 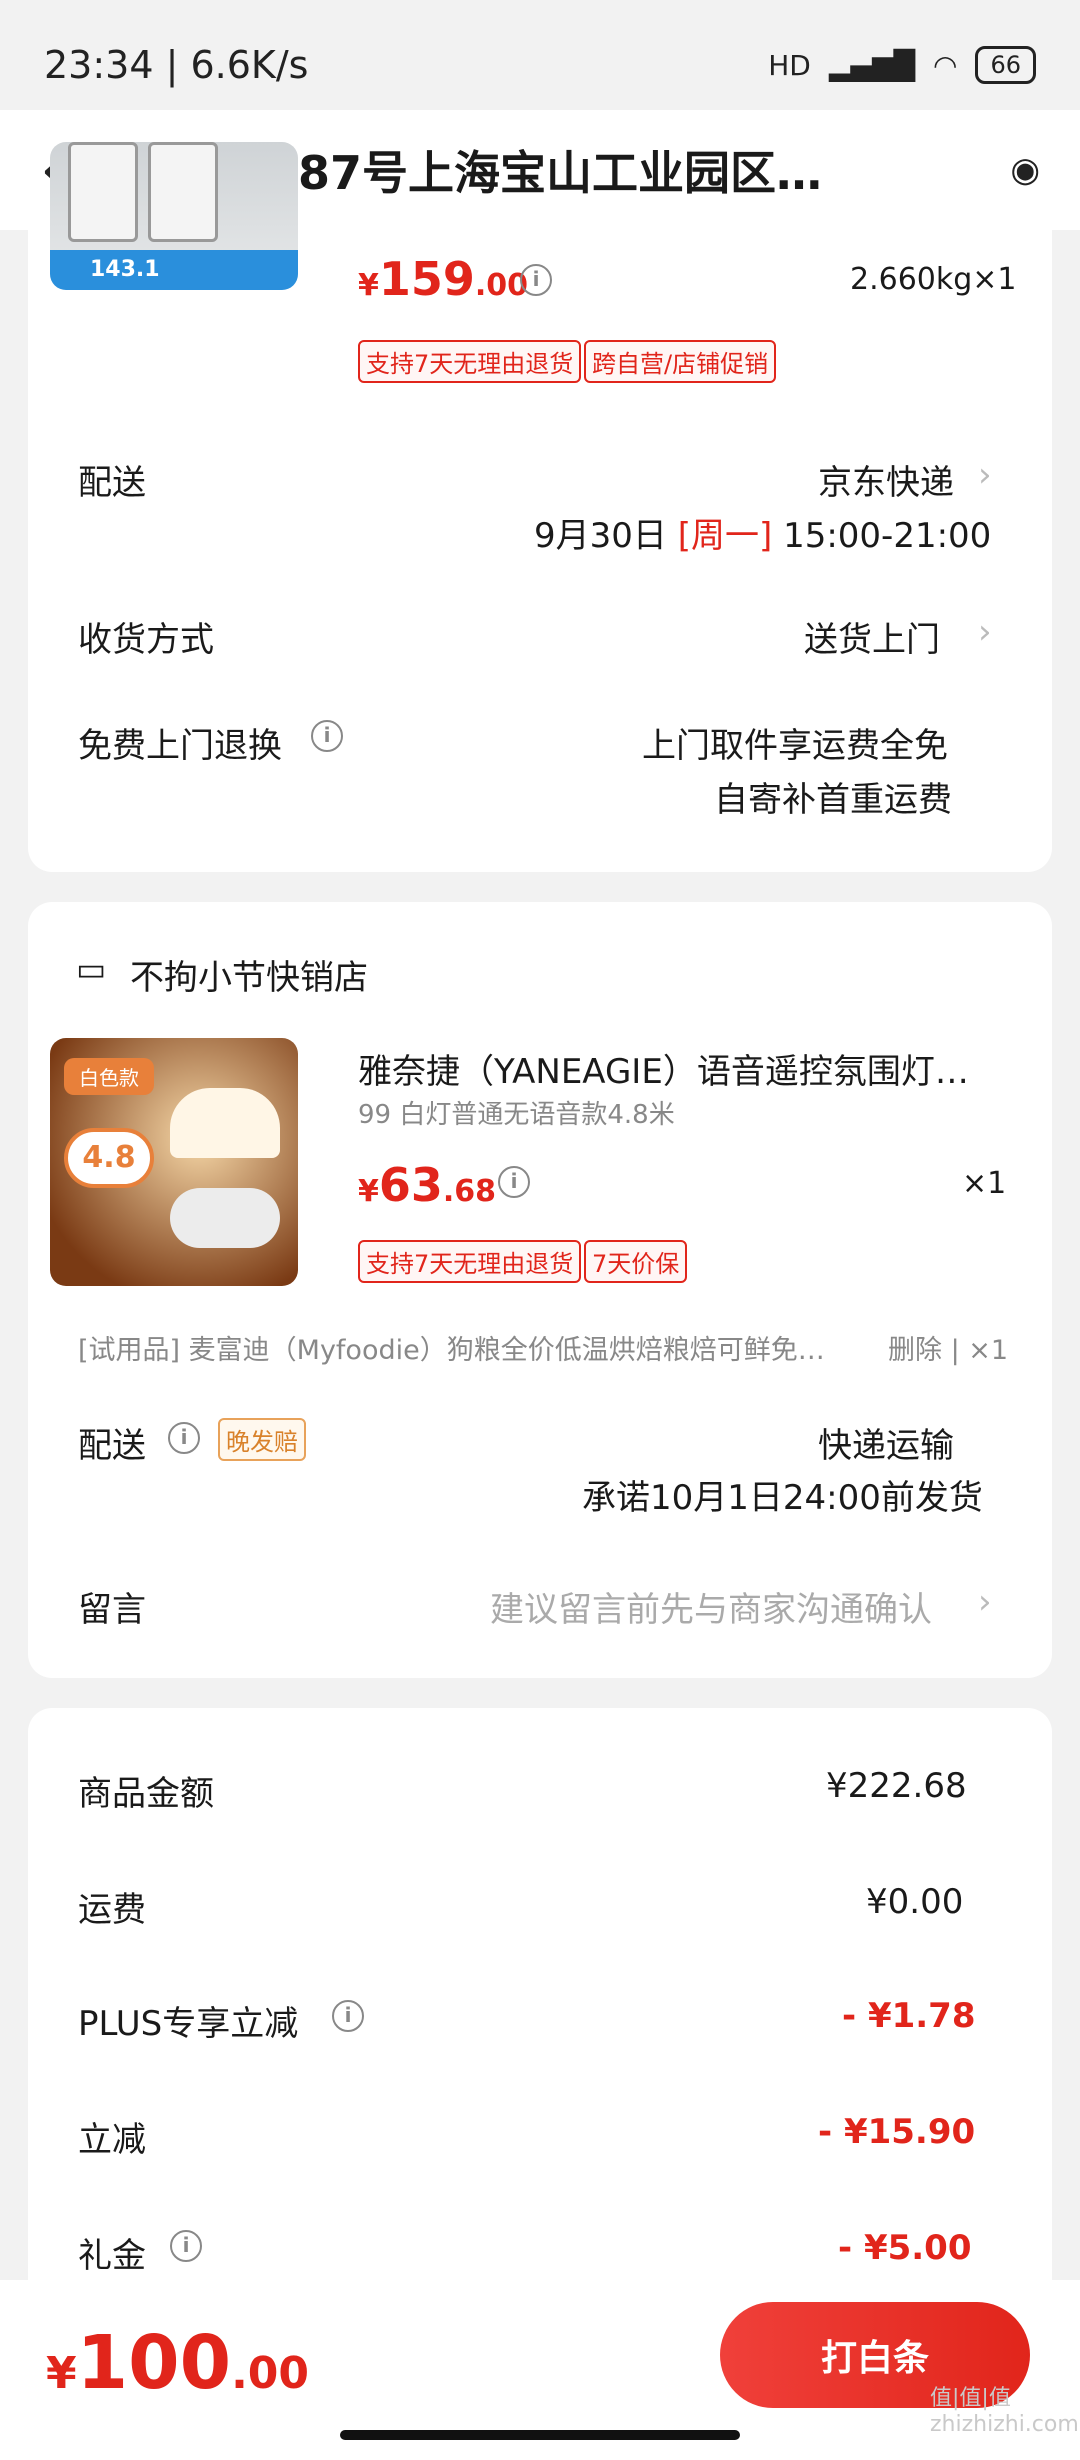 I want to click on summary-value: - ¥1.78, so click(x=909, y=2016).